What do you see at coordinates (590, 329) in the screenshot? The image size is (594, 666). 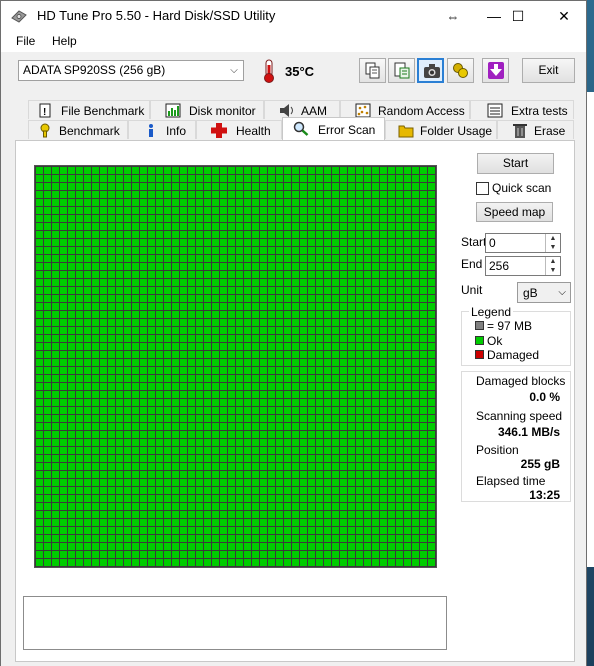 I see `background-window-edge` at bounding box center [590, 329].